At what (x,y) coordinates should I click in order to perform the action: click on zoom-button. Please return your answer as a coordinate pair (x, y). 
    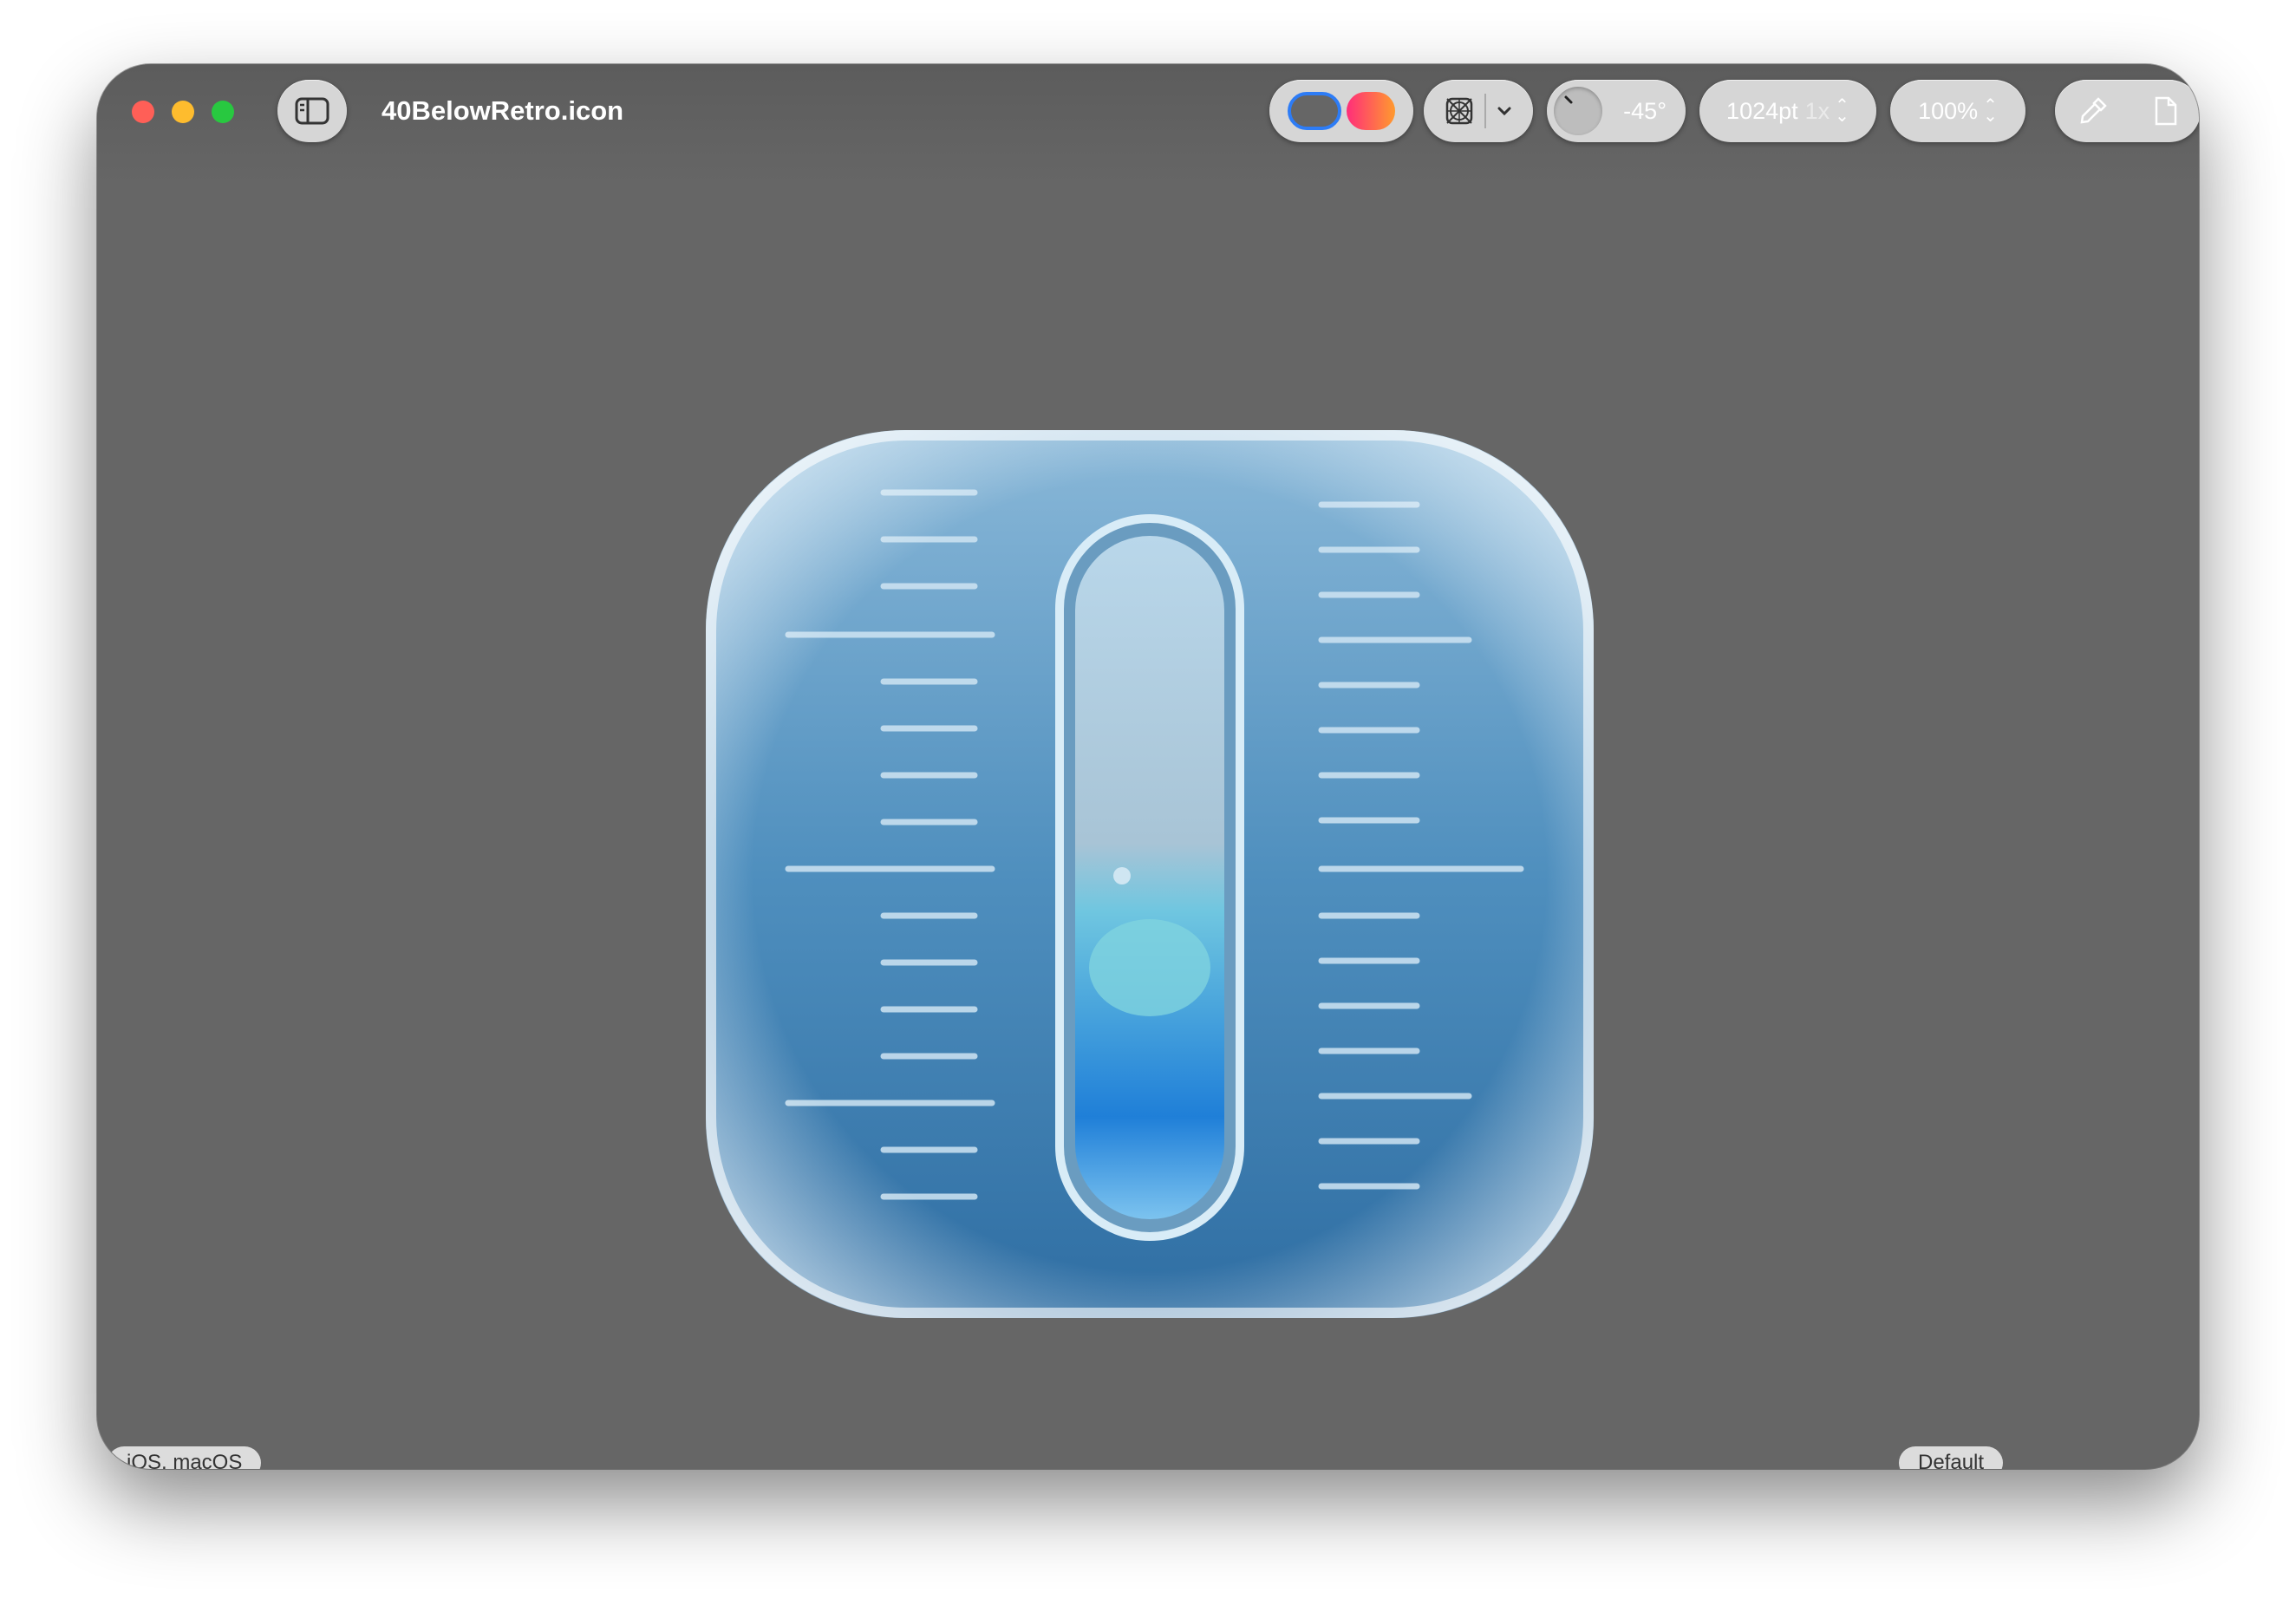
    Looking at the image, I should click on (223, 112).